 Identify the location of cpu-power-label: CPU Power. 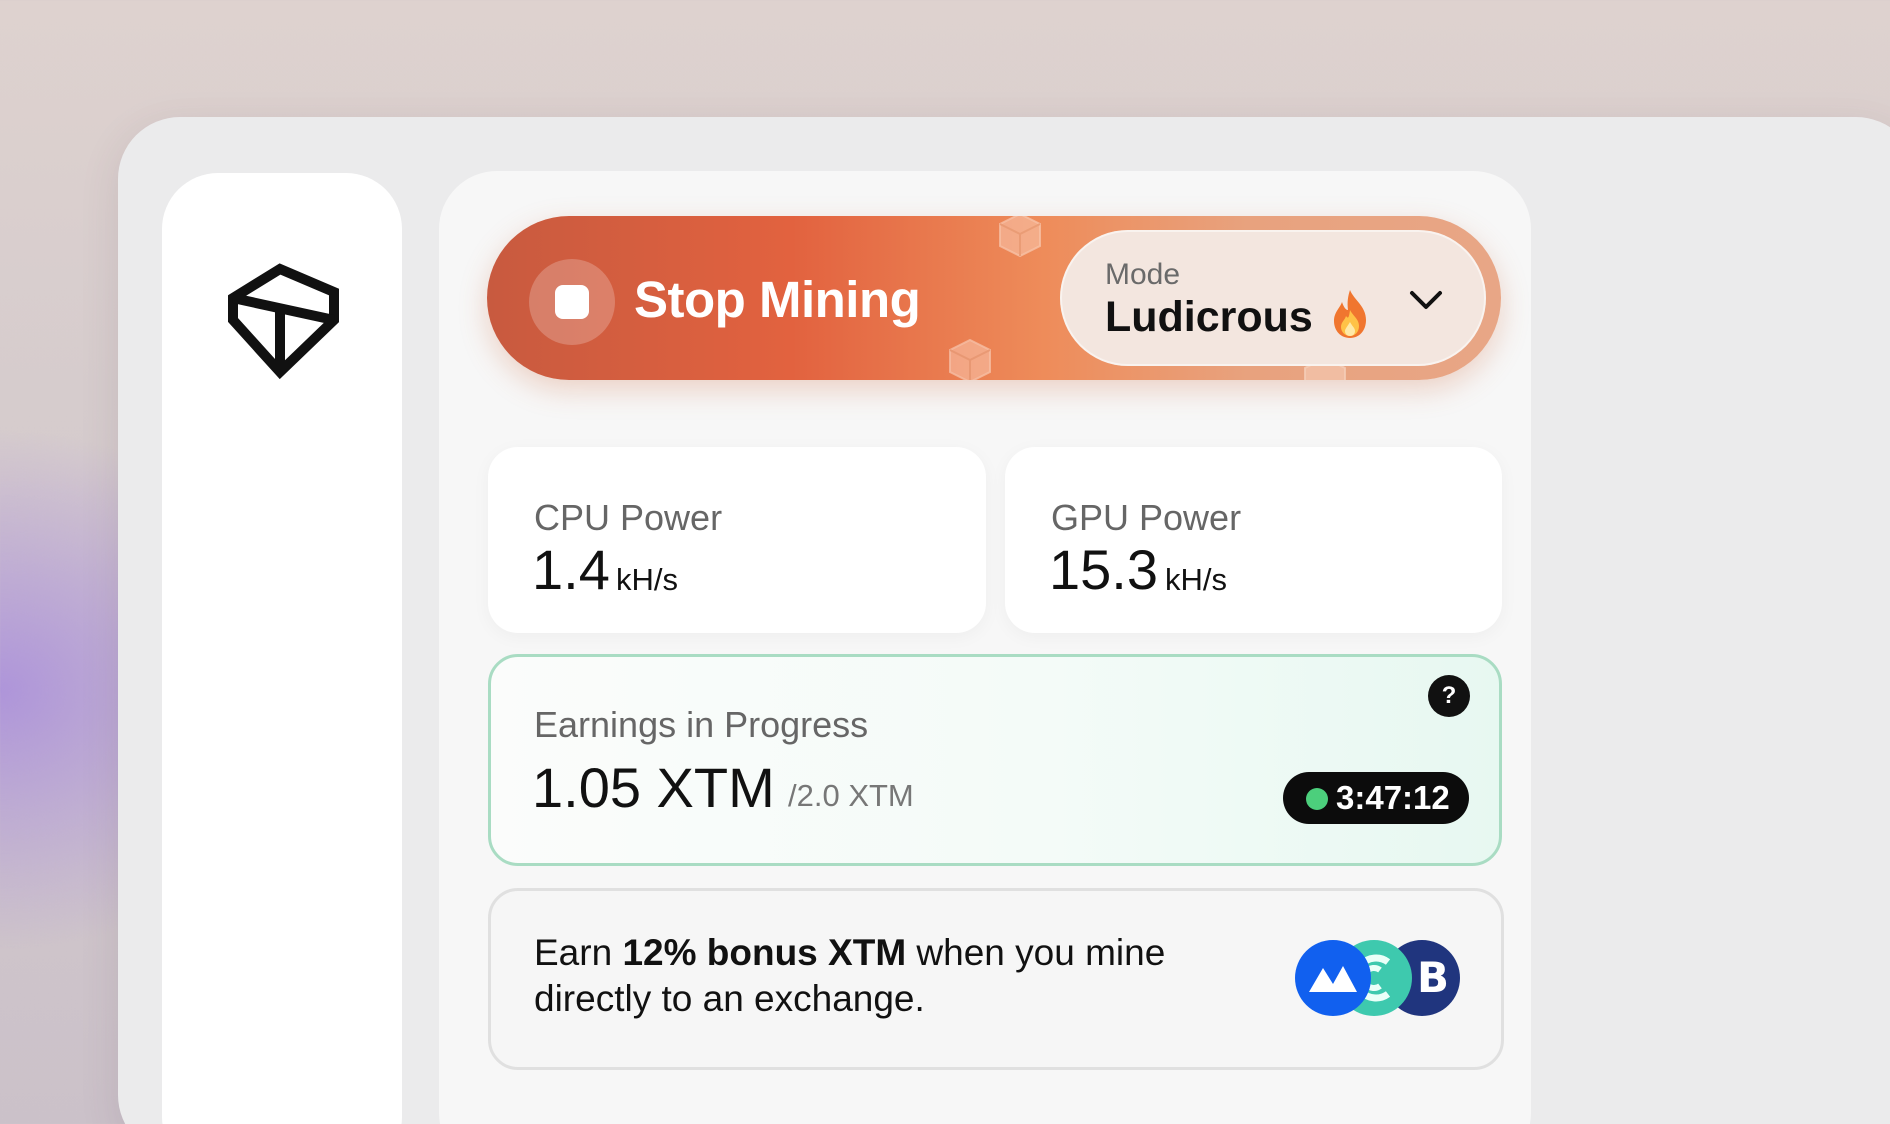
(628, 517).